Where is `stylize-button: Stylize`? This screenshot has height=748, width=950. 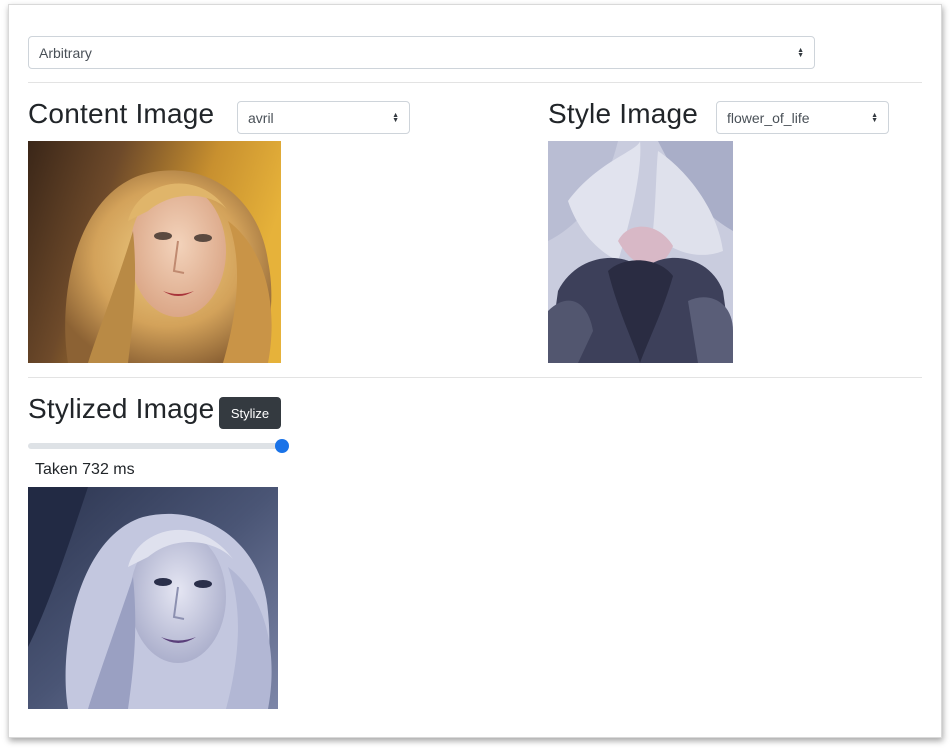 stylize-button: Stylize is located at coordinates (250, 413).